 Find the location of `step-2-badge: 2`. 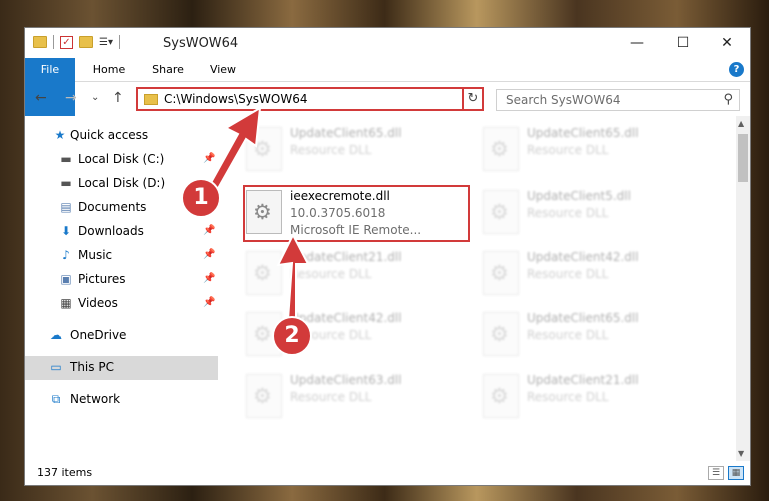

step-2-badge: 2 is located at coordinates (292, 336).